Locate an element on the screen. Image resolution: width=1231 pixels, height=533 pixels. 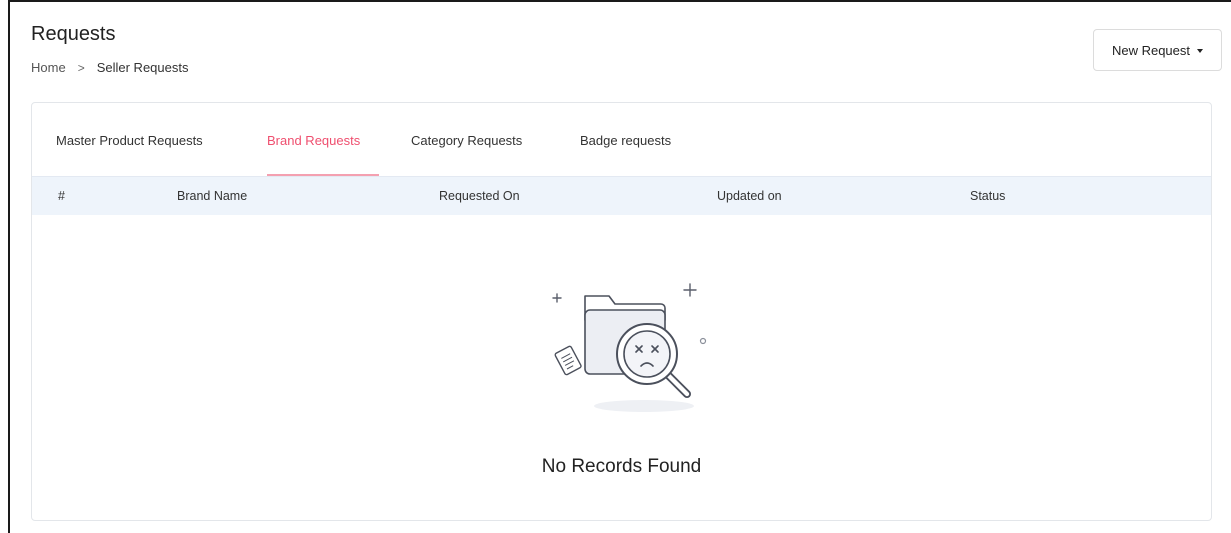
empty-folder-search-icon is located at coordinates (629, 347).